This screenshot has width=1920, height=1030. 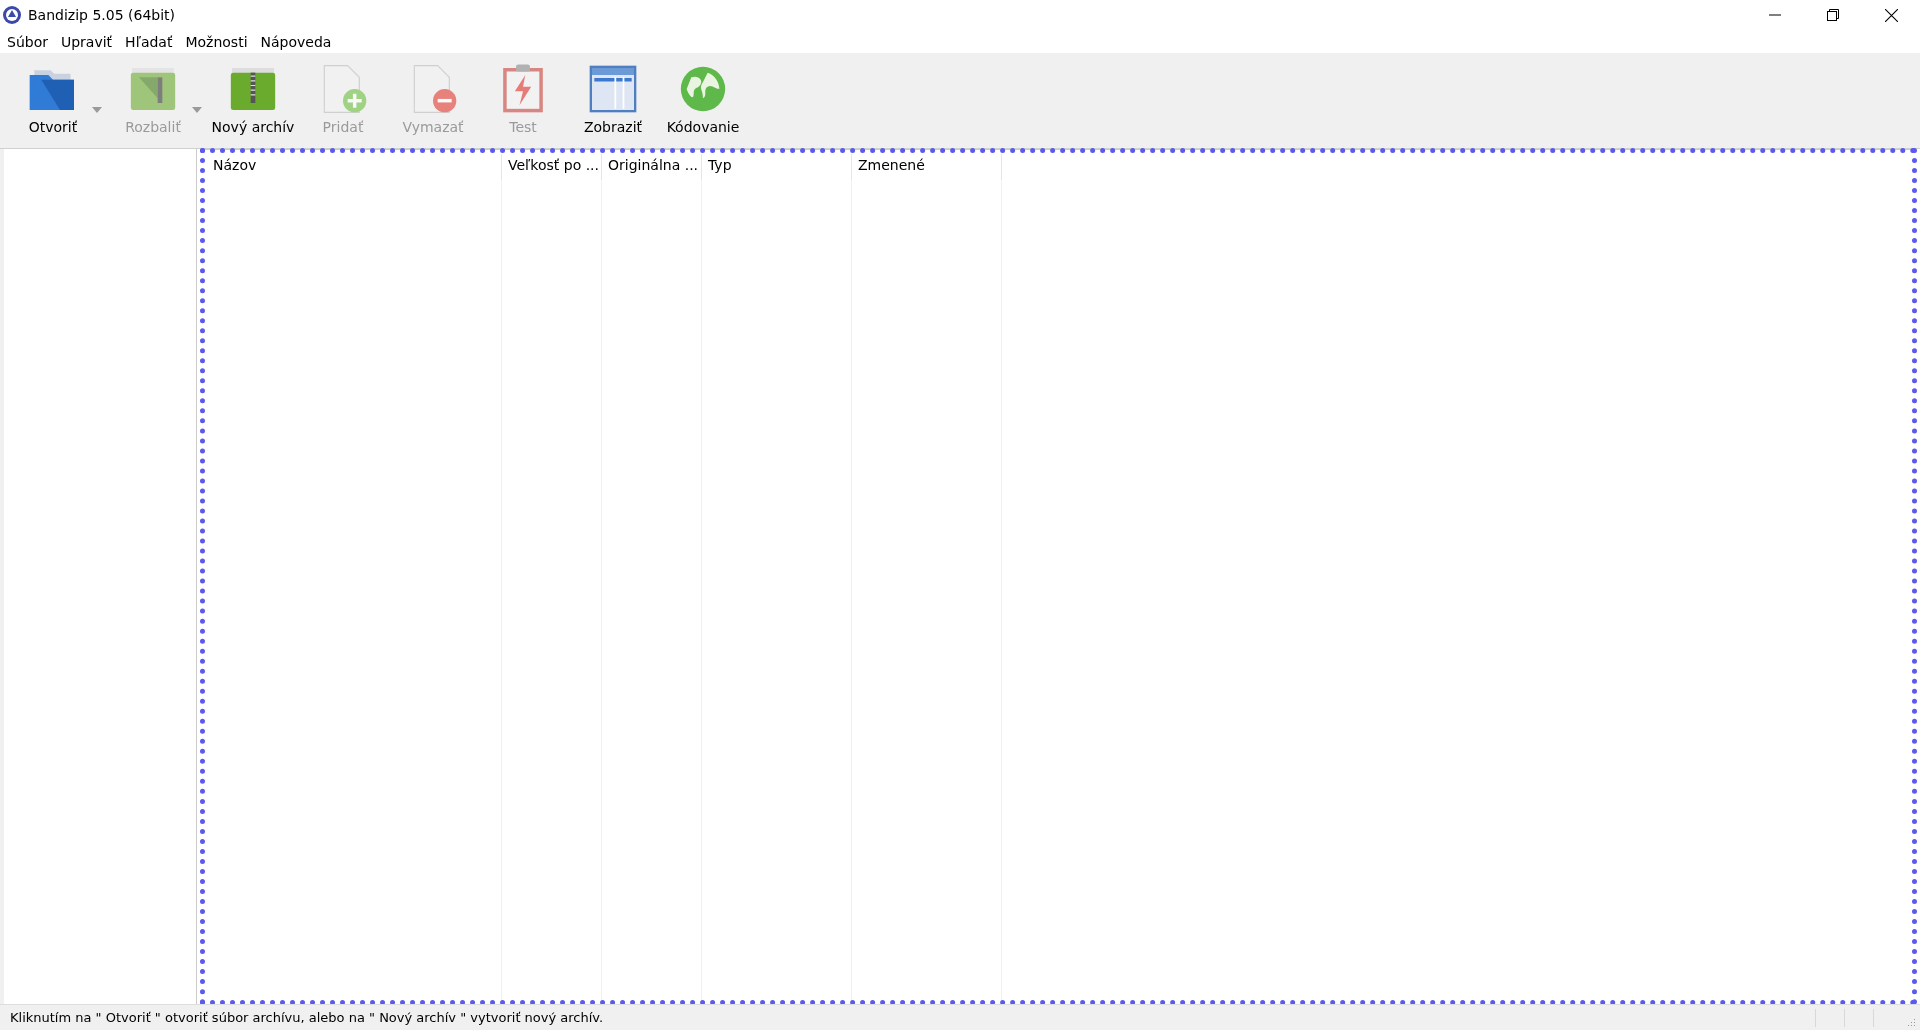 I want to click on toolbar-button: Otvoriť, so click(x=53, y=98).